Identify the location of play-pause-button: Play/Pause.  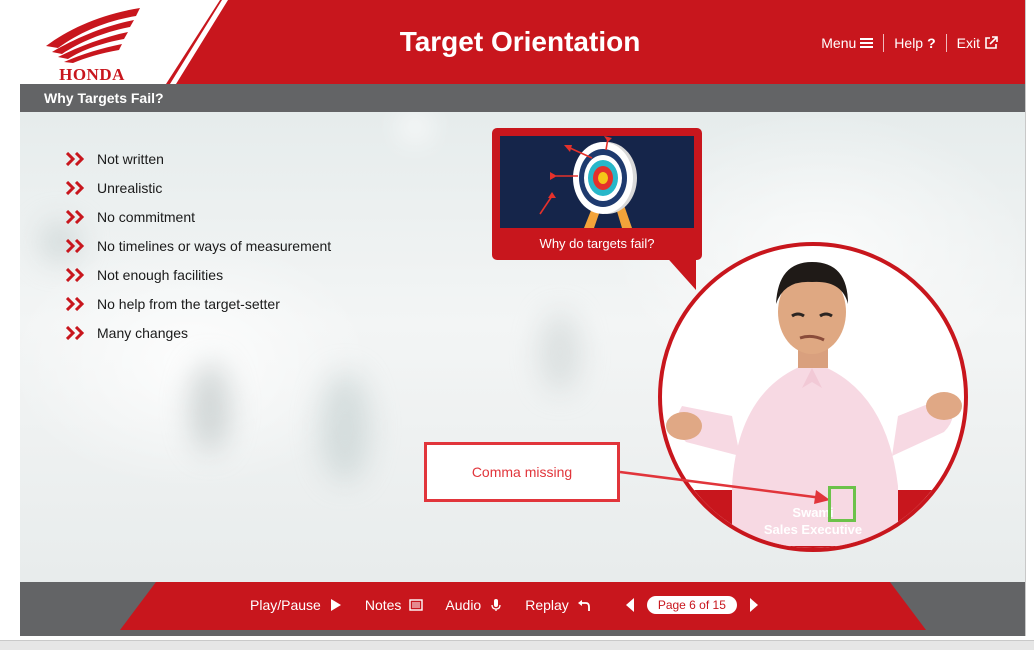
(296, 605).